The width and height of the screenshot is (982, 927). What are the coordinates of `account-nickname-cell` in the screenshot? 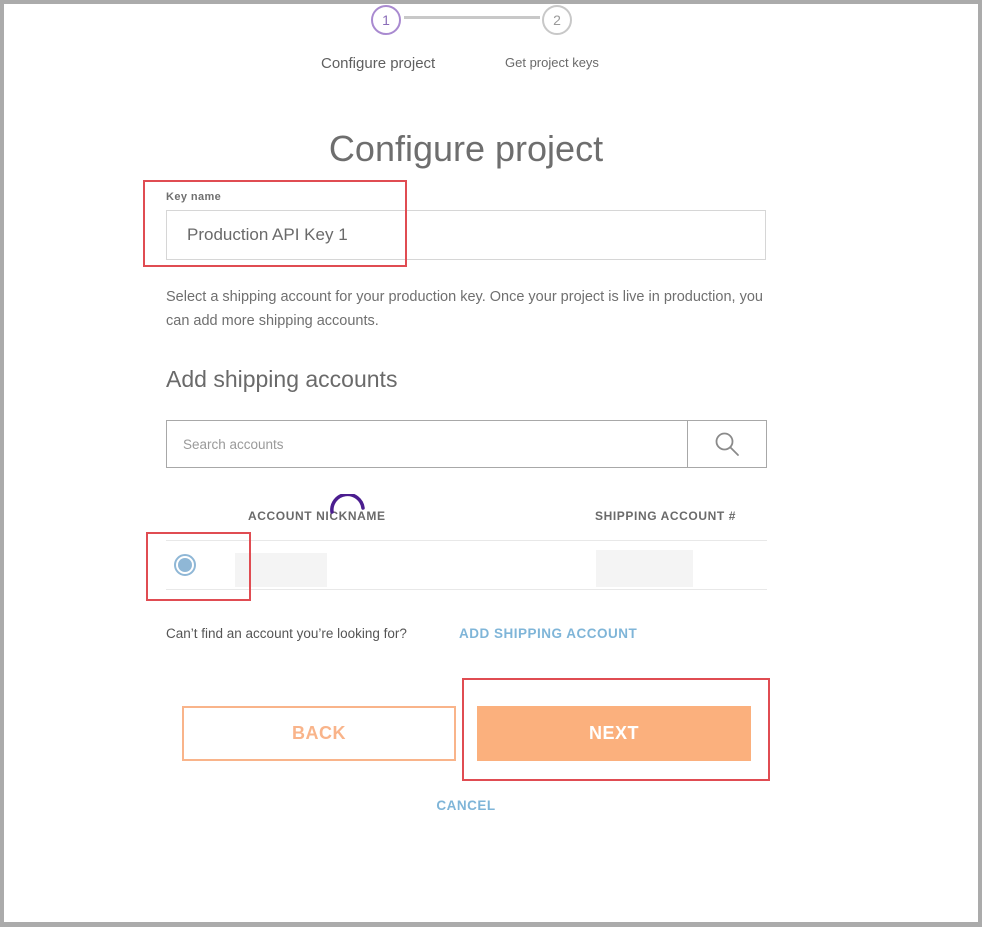 It's located at (281, 570).